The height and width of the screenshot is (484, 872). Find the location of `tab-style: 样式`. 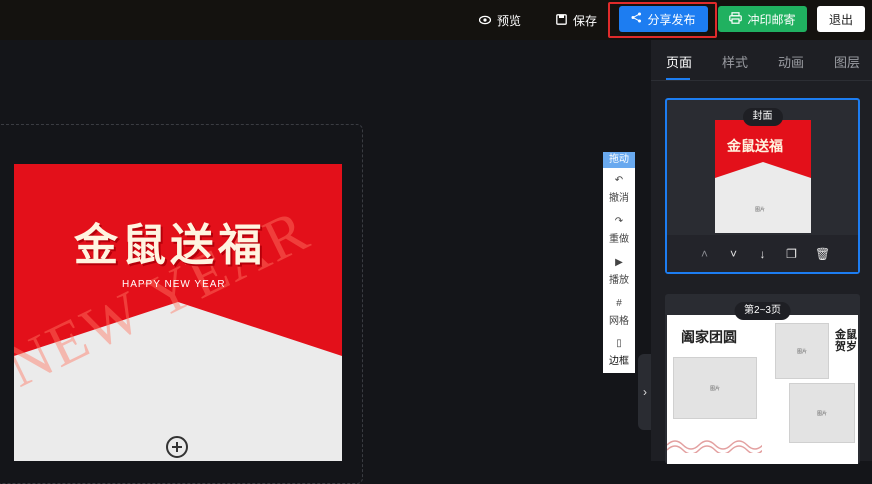

tab-style: 样式 is located at coordinates (735, 61).